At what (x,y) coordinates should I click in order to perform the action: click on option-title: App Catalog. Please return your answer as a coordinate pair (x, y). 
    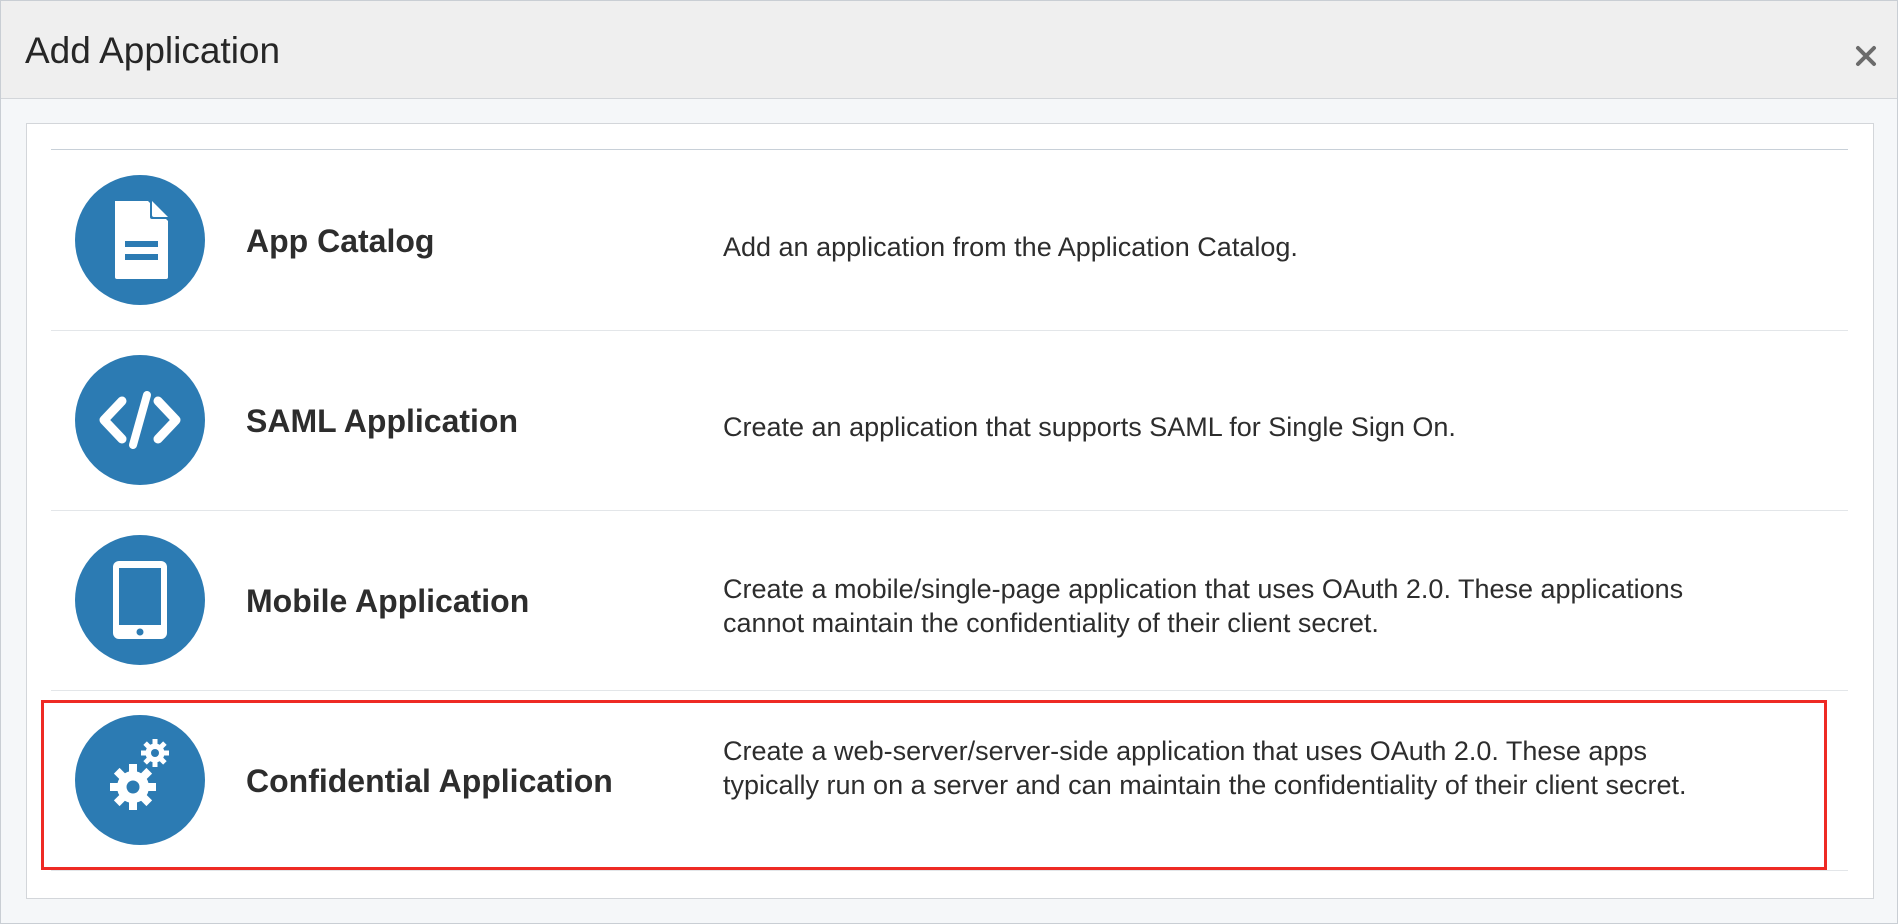
    Looking at the image, I should click on (340, 241).